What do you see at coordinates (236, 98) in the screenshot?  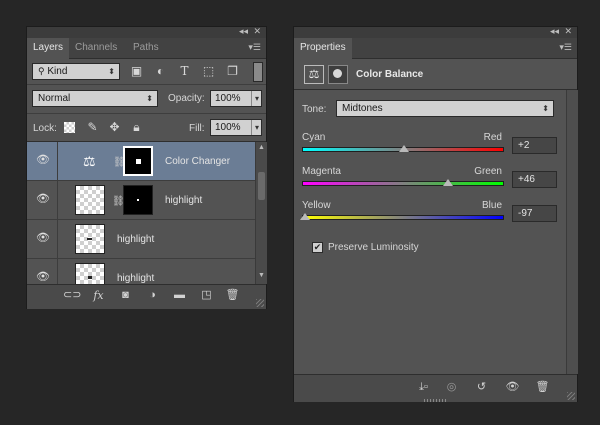 I see `opacity-field: 100% ▾` at bounding box center [236, 98].